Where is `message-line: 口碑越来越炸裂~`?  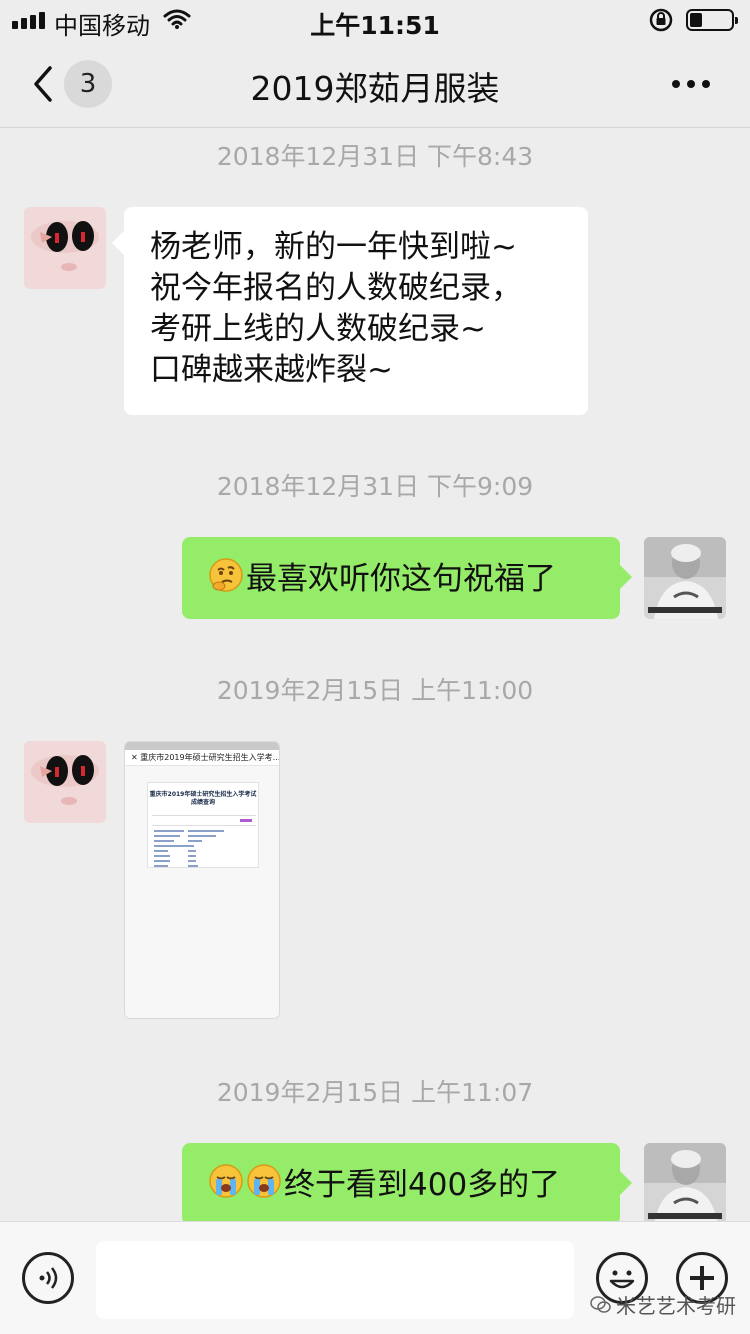 message-line: 口碑越来越炸裂~ is located at coordinates (271, 370).